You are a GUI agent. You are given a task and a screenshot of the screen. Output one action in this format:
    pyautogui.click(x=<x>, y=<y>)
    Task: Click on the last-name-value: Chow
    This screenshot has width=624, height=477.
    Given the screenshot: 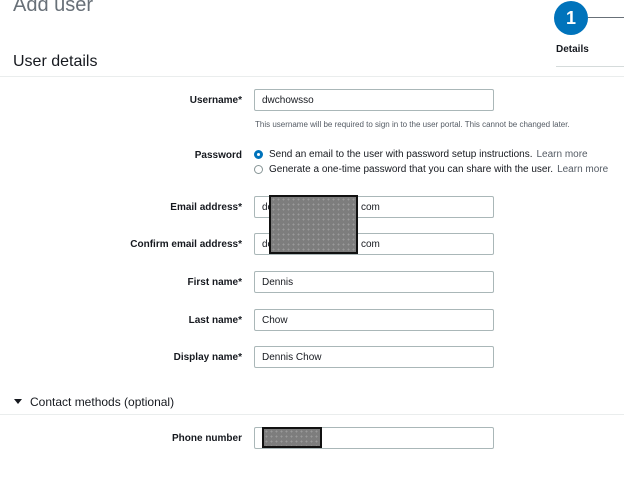 What is the action you would take?
    pyautogui.click(x=275, y=320)
    